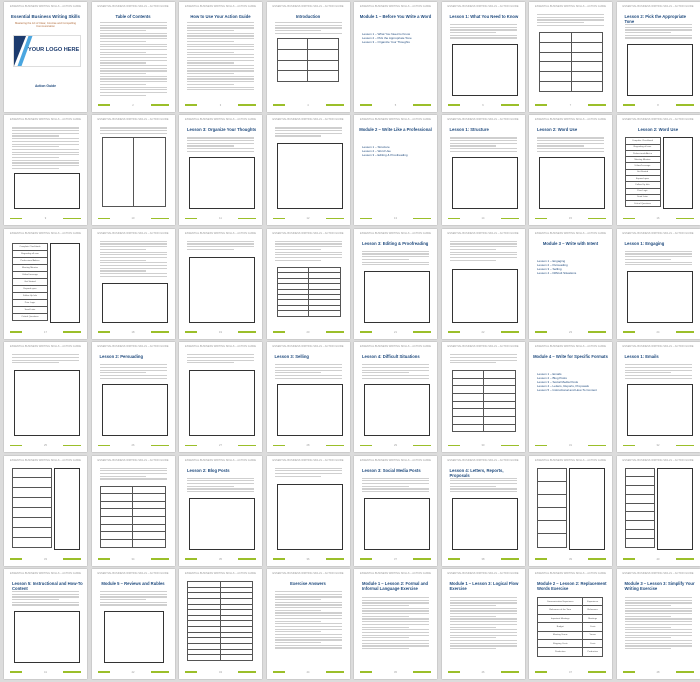 This screenshot has width=700, height=682. I want to click on table-cell: Prior Logic, so click(30, 302).